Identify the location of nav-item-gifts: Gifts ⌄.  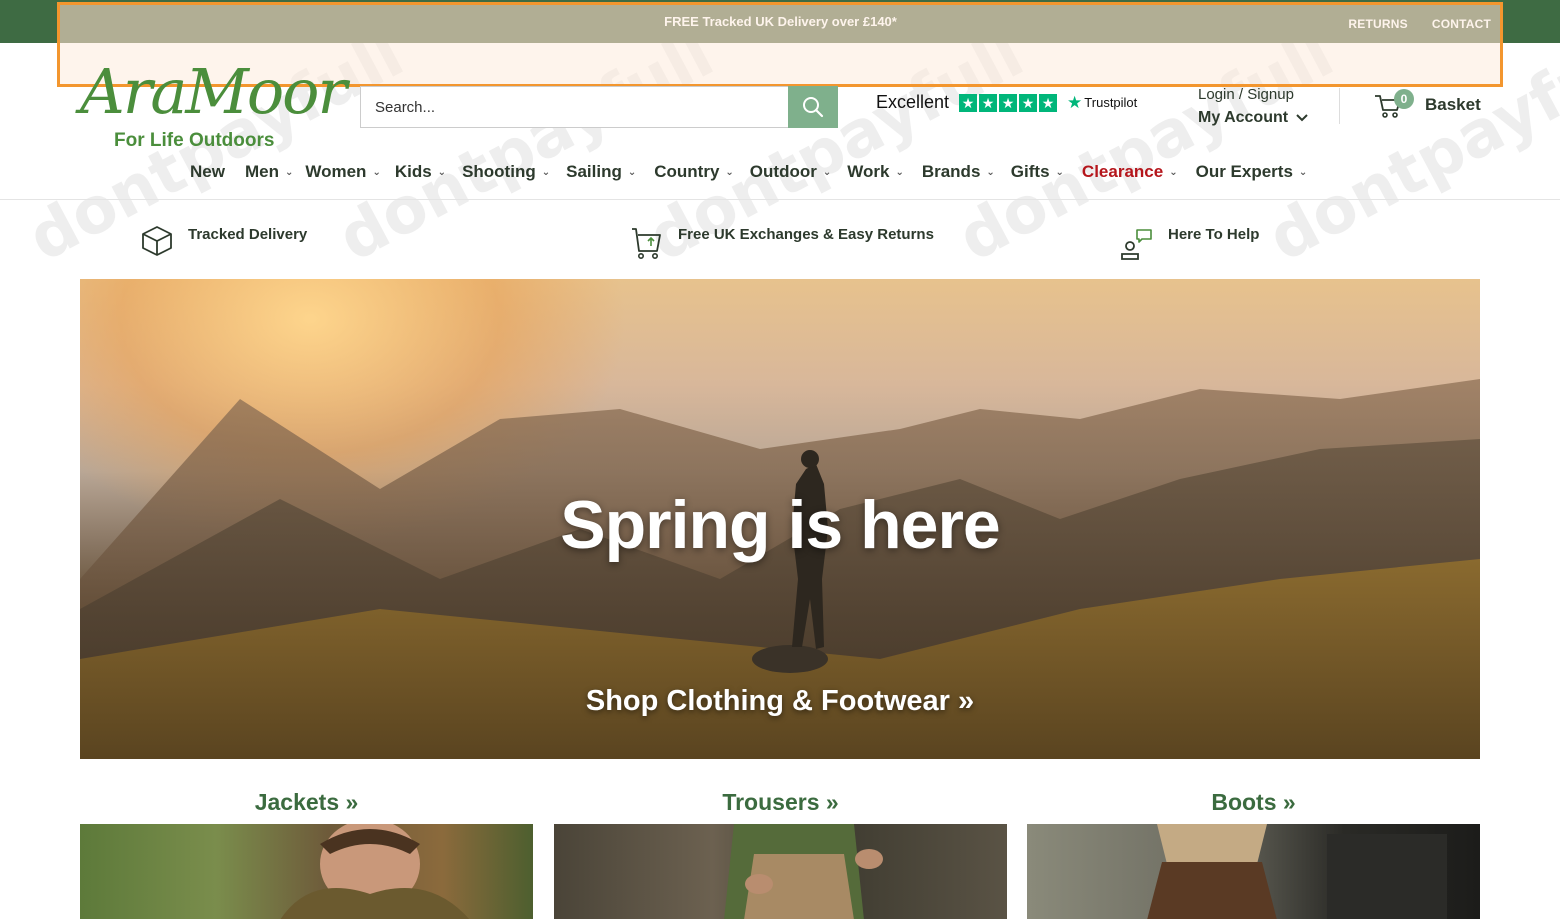
(1037, 172).